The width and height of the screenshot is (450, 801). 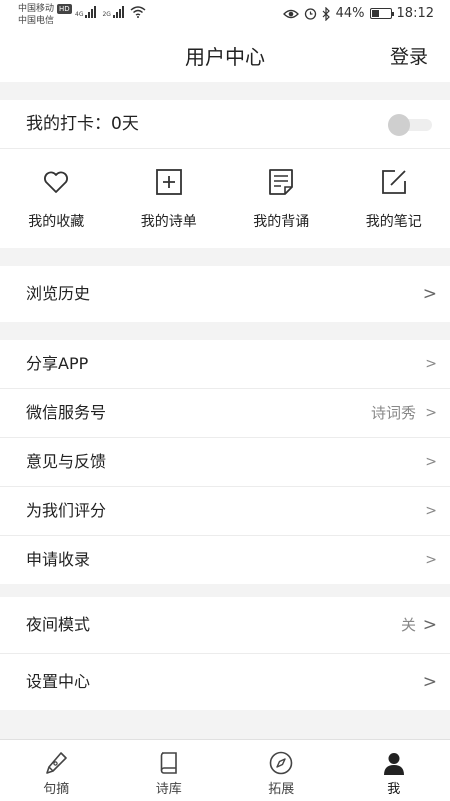 What do you see at coordinates (64, 9) in the screenshot?
I see `hd-badge: HD` at bounding box center [64, 9].